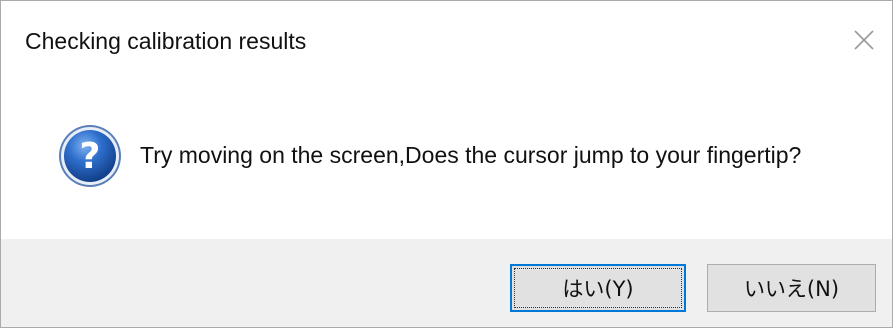  Describe the element at coordinates (166, 41) in the screenshot. I see `dialog-title: Checking calibration results` at that location.